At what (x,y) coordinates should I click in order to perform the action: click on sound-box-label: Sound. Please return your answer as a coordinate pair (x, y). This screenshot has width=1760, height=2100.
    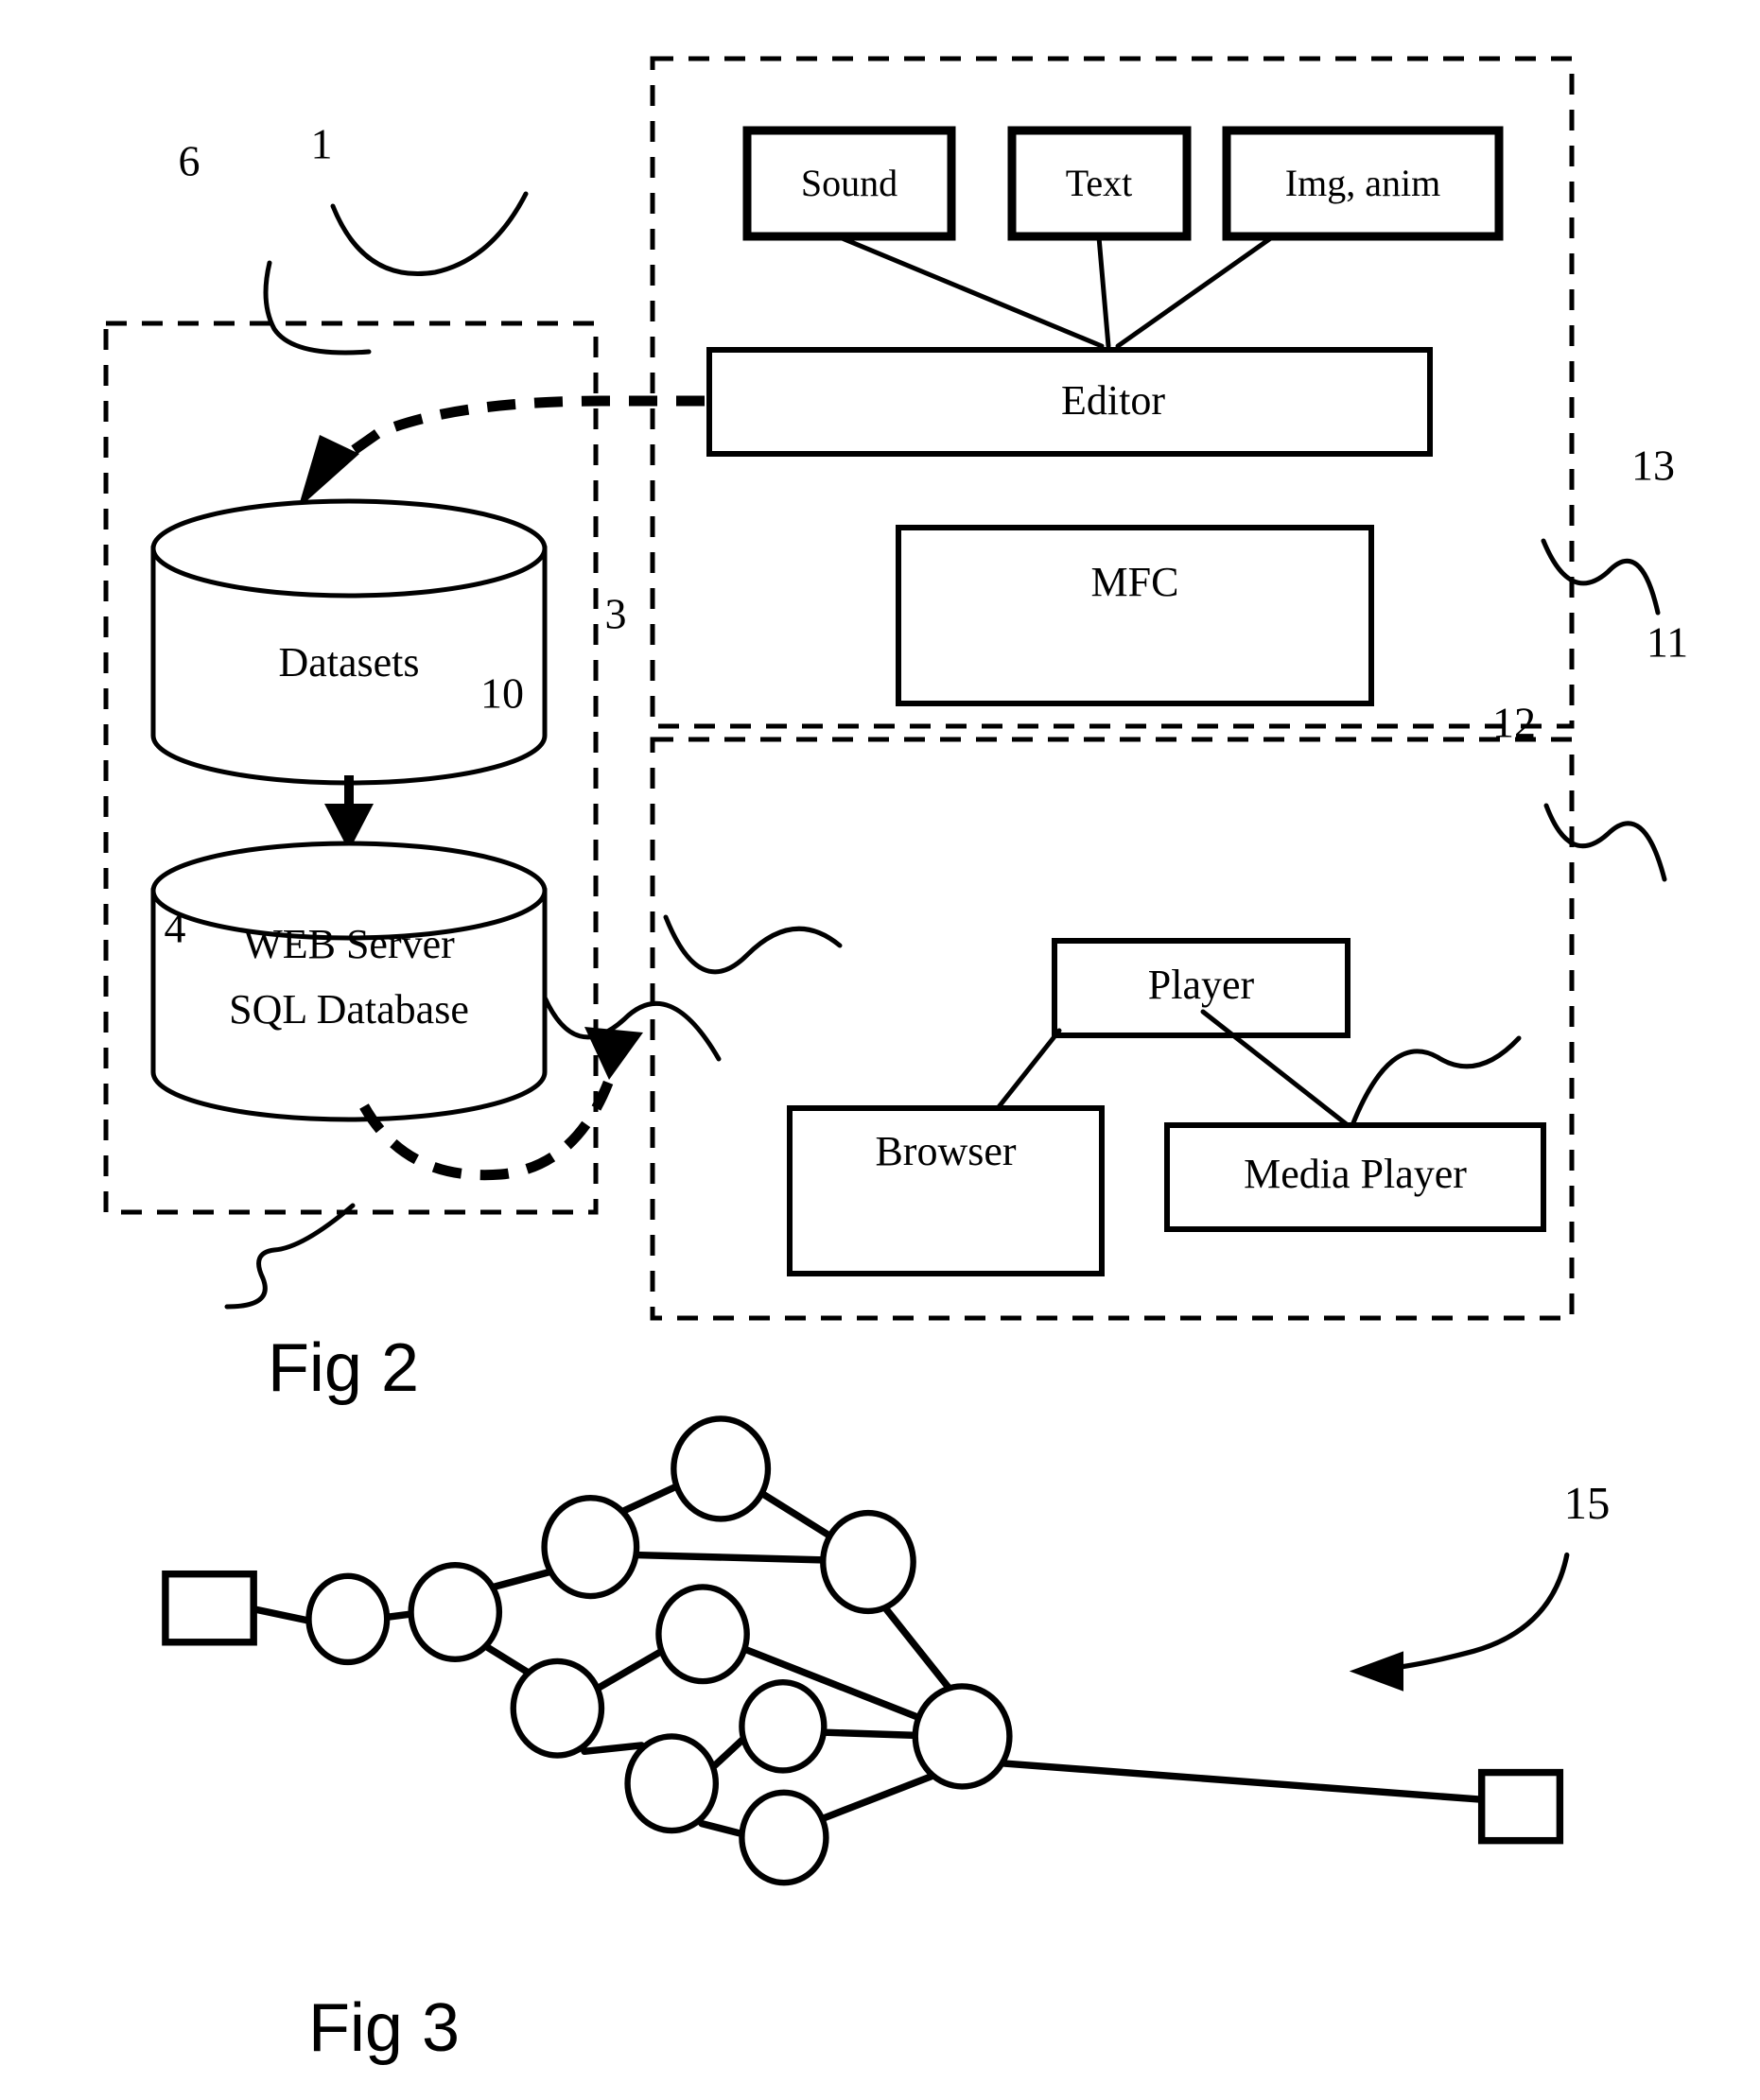
    Looking at the image, I should click on (849, 183).